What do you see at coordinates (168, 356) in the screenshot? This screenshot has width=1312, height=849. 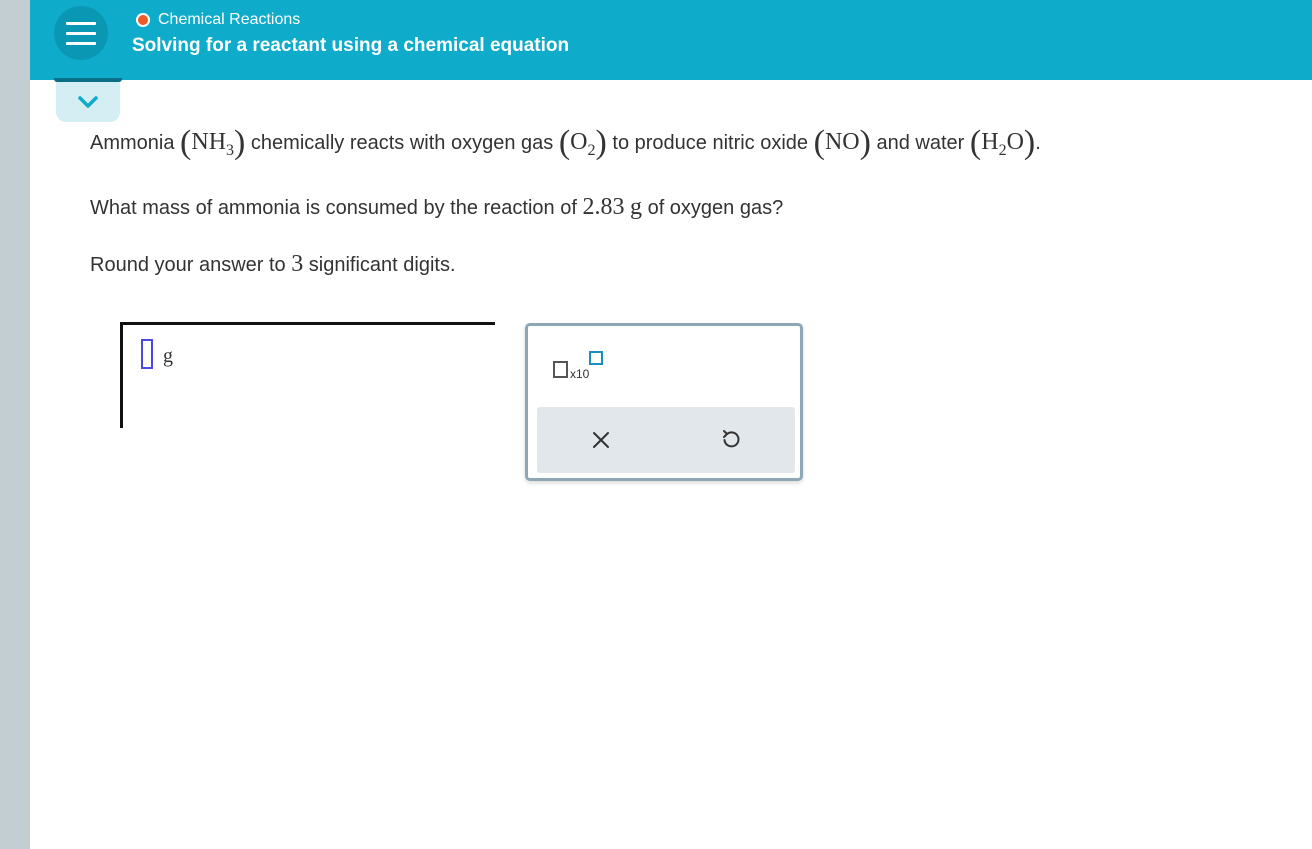 I see `answer-unit: g` at bounding box center [168, 356].